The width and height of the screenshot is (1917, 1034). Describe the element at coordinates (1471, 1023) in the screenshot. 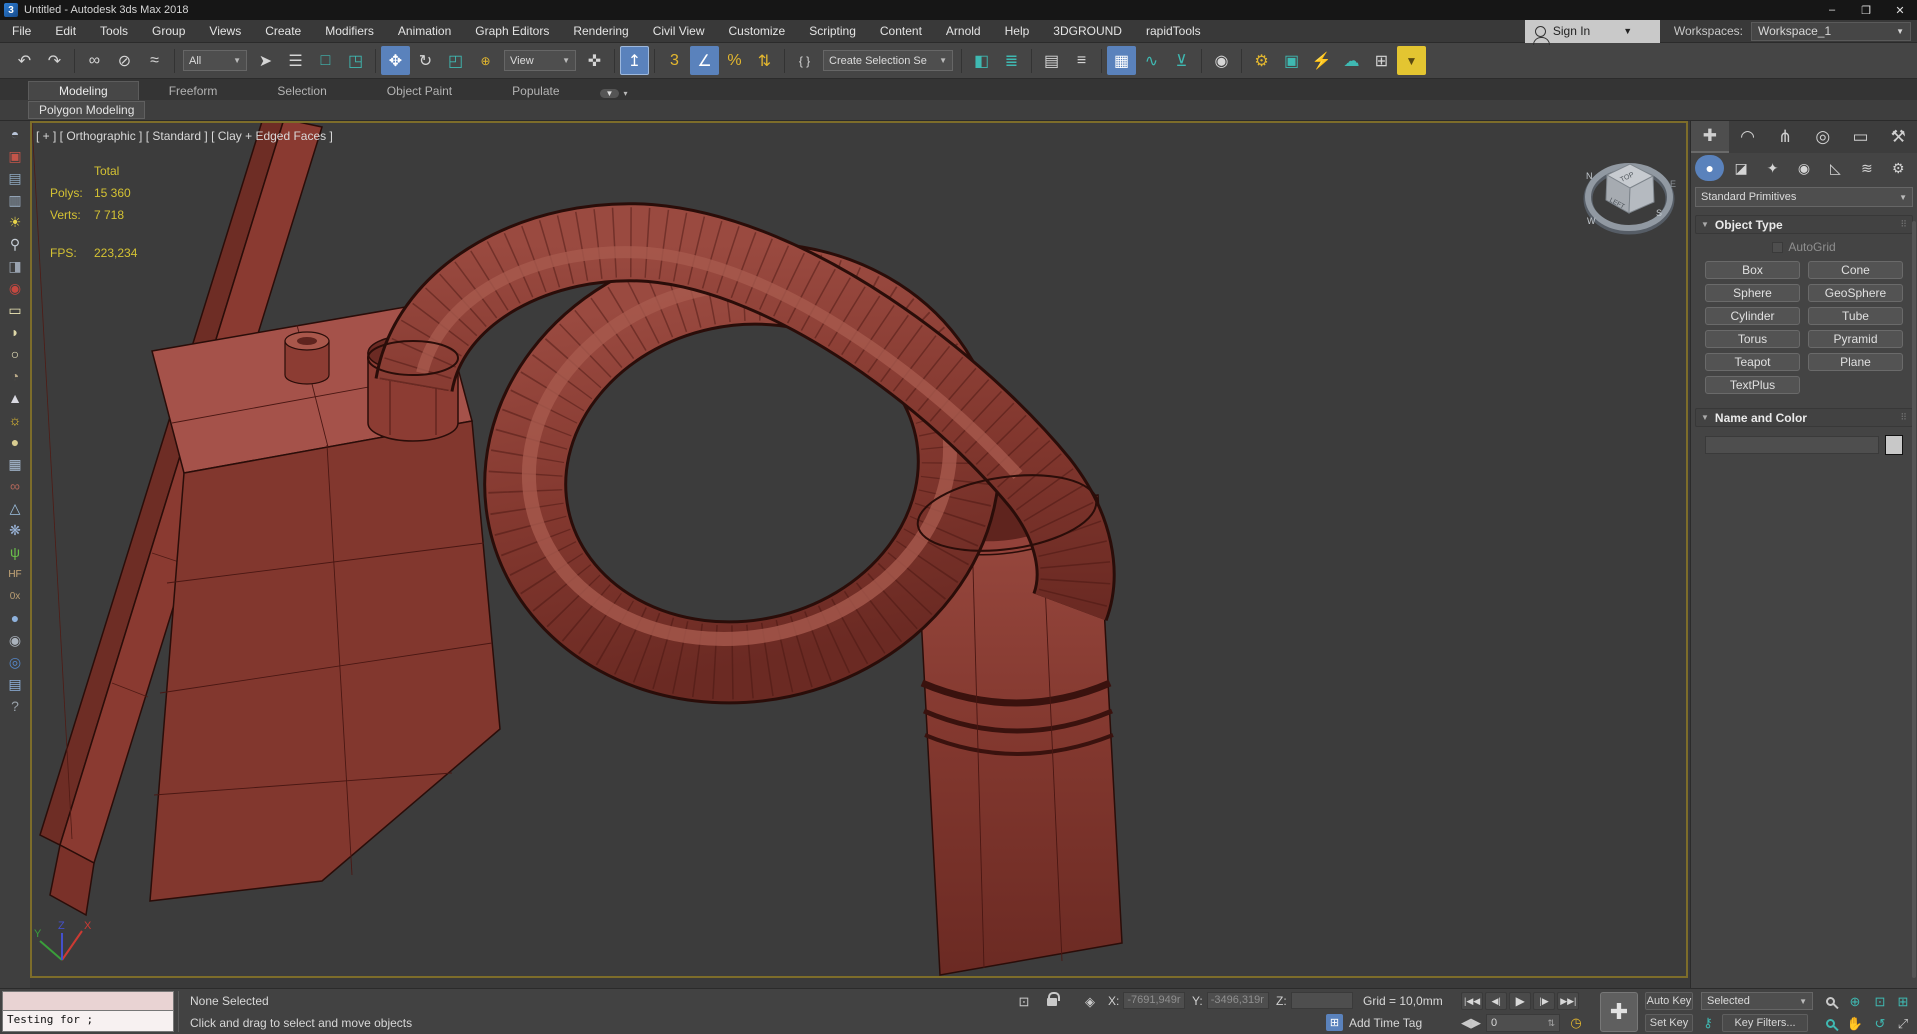

I see `key-mode-toggle: ◀▶` at that location.